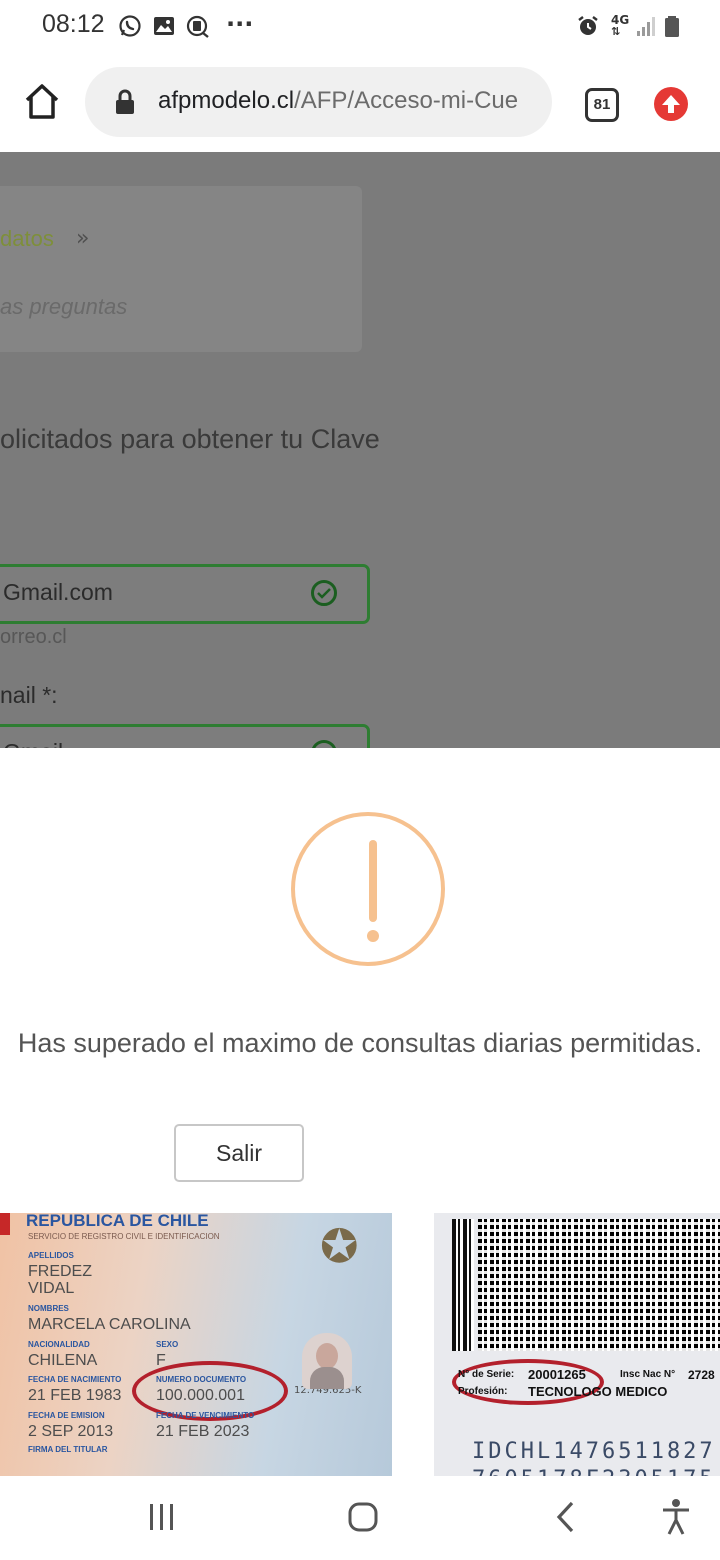 The height and width of the screenshot is (1560, 720). Describe the element at coordinates (33, 637) in the screenshot. I see `email-hint: orreo.cl` at that location.